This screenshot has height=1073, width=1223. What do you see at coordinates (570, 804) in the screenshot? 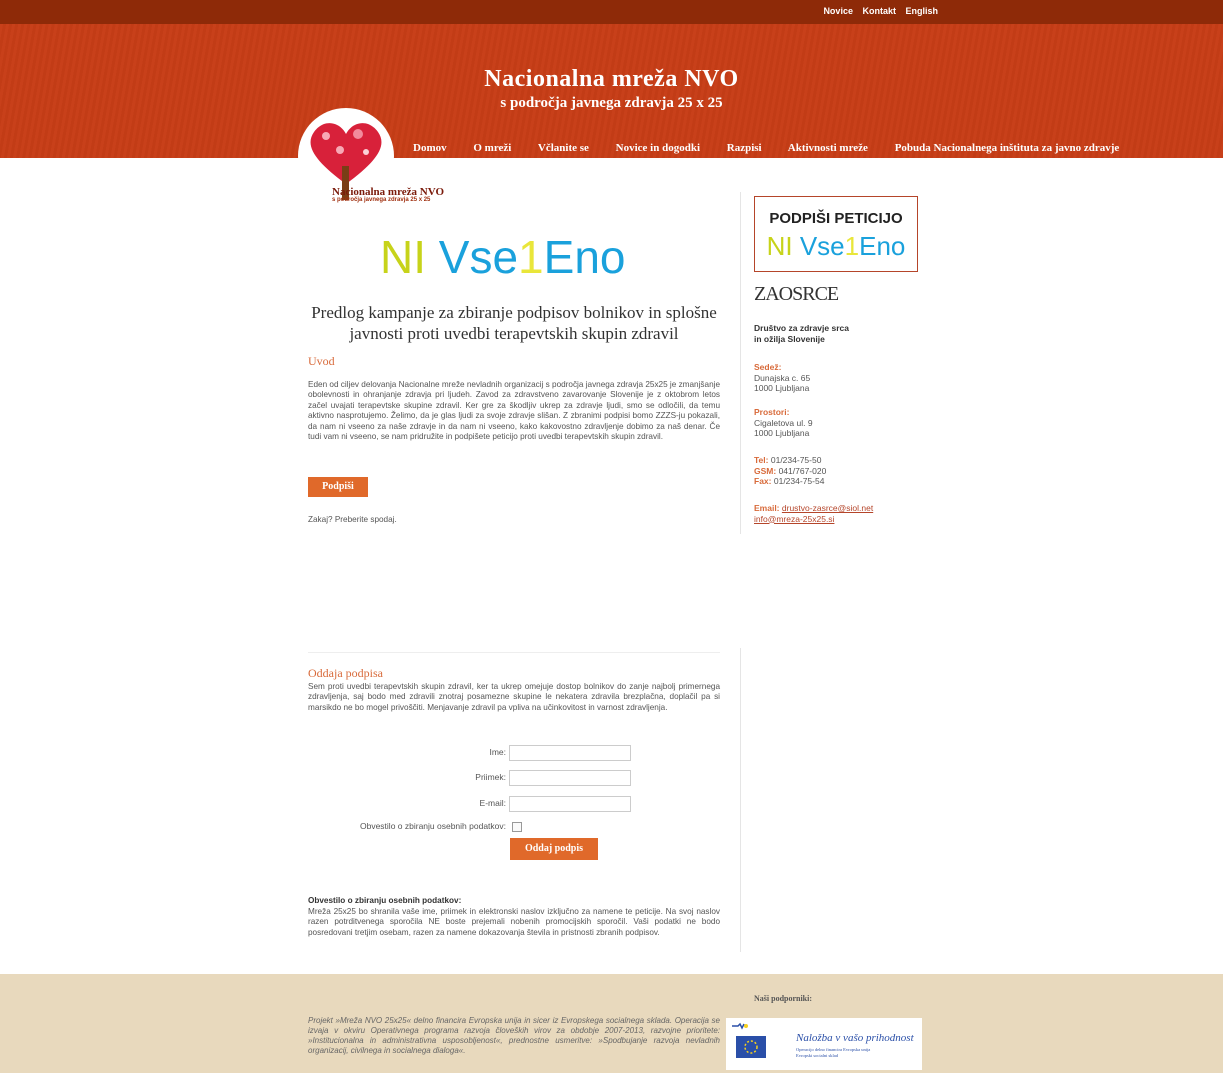
I see `email-field` at bounding box center [570, 804].